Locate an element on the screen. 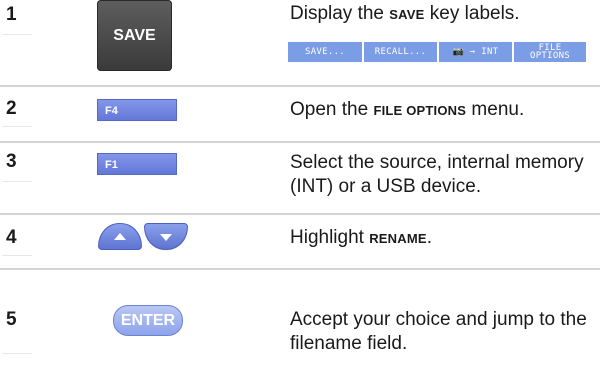 This screenshot has width=600, height=368. key-name: SAVE is located at coordinates (407, 14).